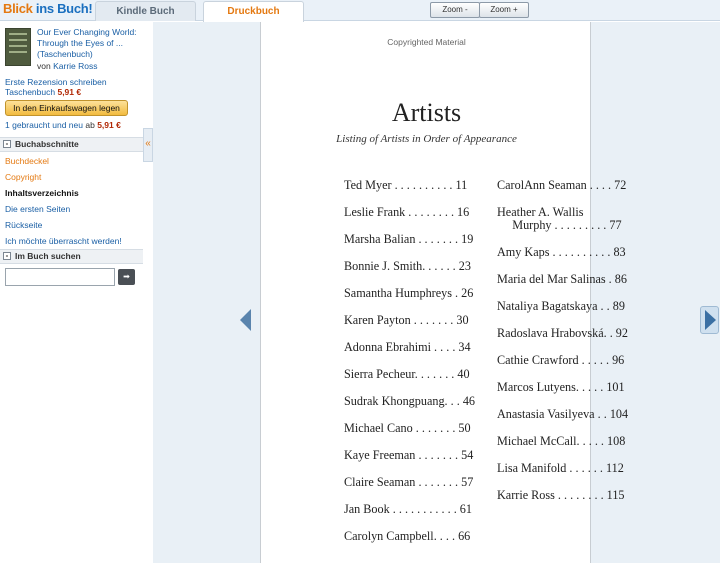  I want to click on zoom-in-button: Zoom +, so click(504, 10).